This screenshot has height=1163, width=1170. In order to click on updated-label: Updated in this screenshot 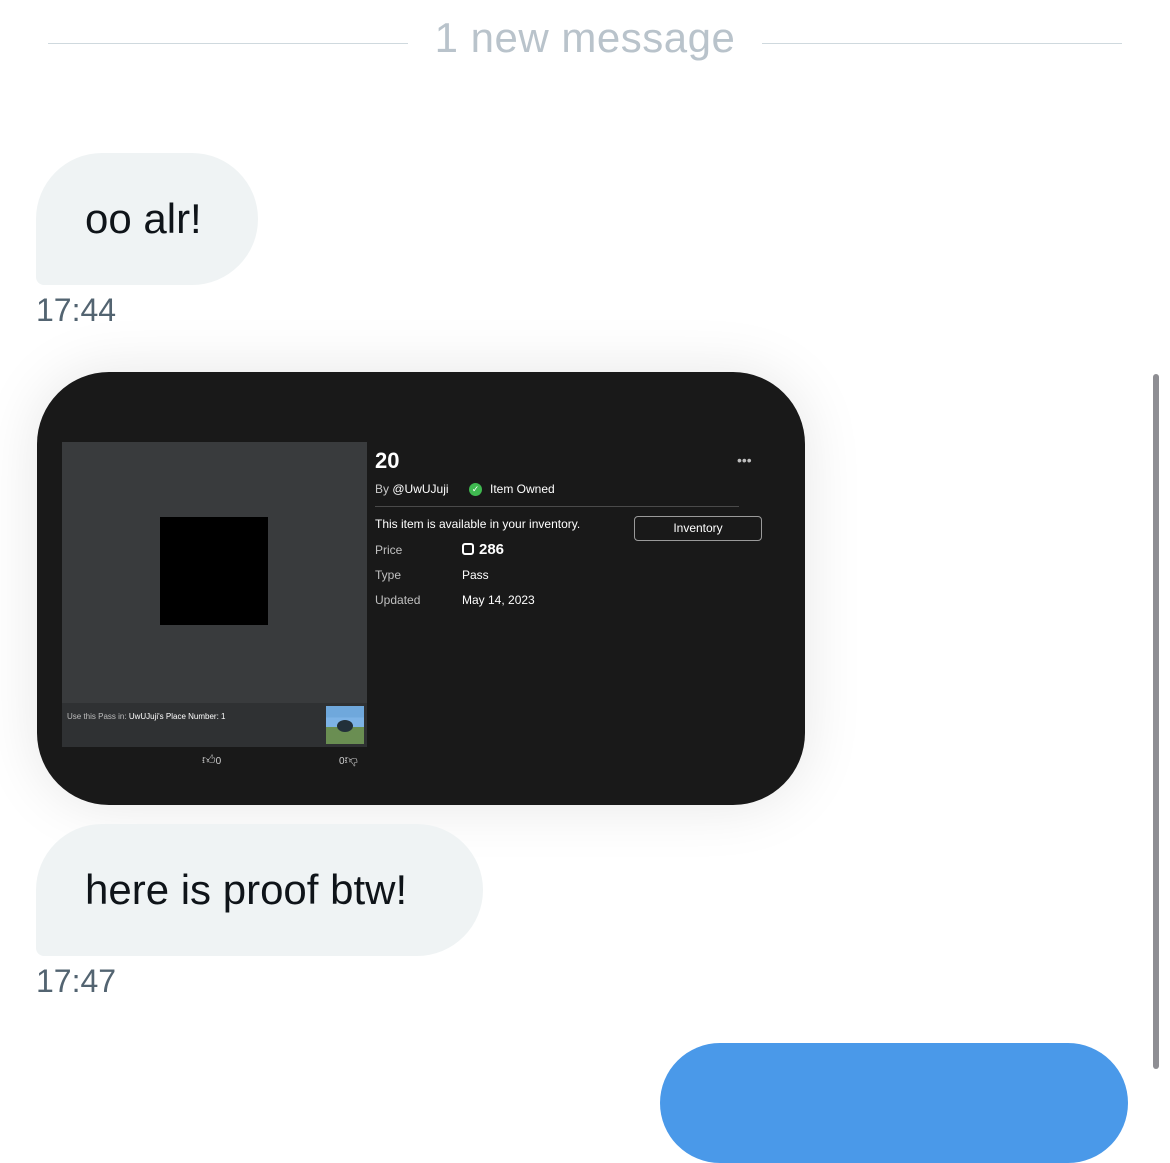, I will do `click(398, 600)`.